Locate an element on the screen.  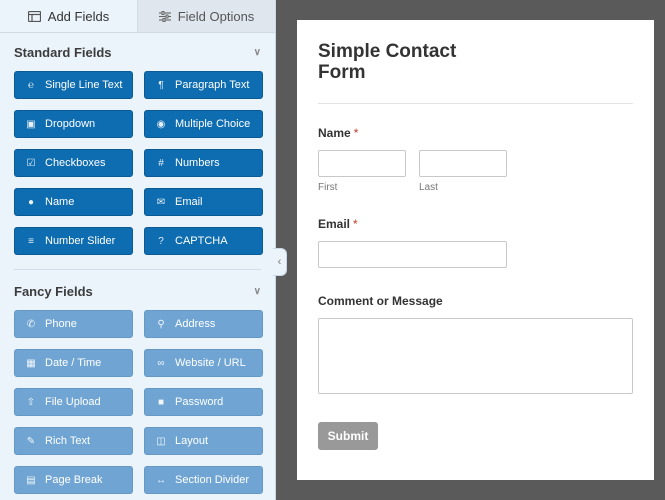
field-label: Numbers is located at coordinates (197, 163).